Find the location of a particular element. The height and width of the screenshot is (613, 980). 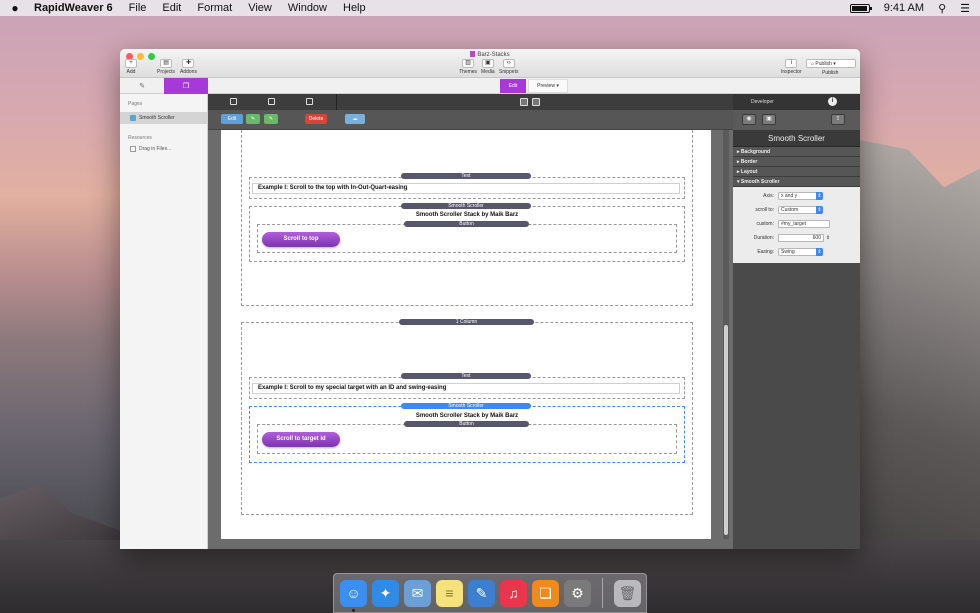

info-icon: i is located at coordinates (832, 101).